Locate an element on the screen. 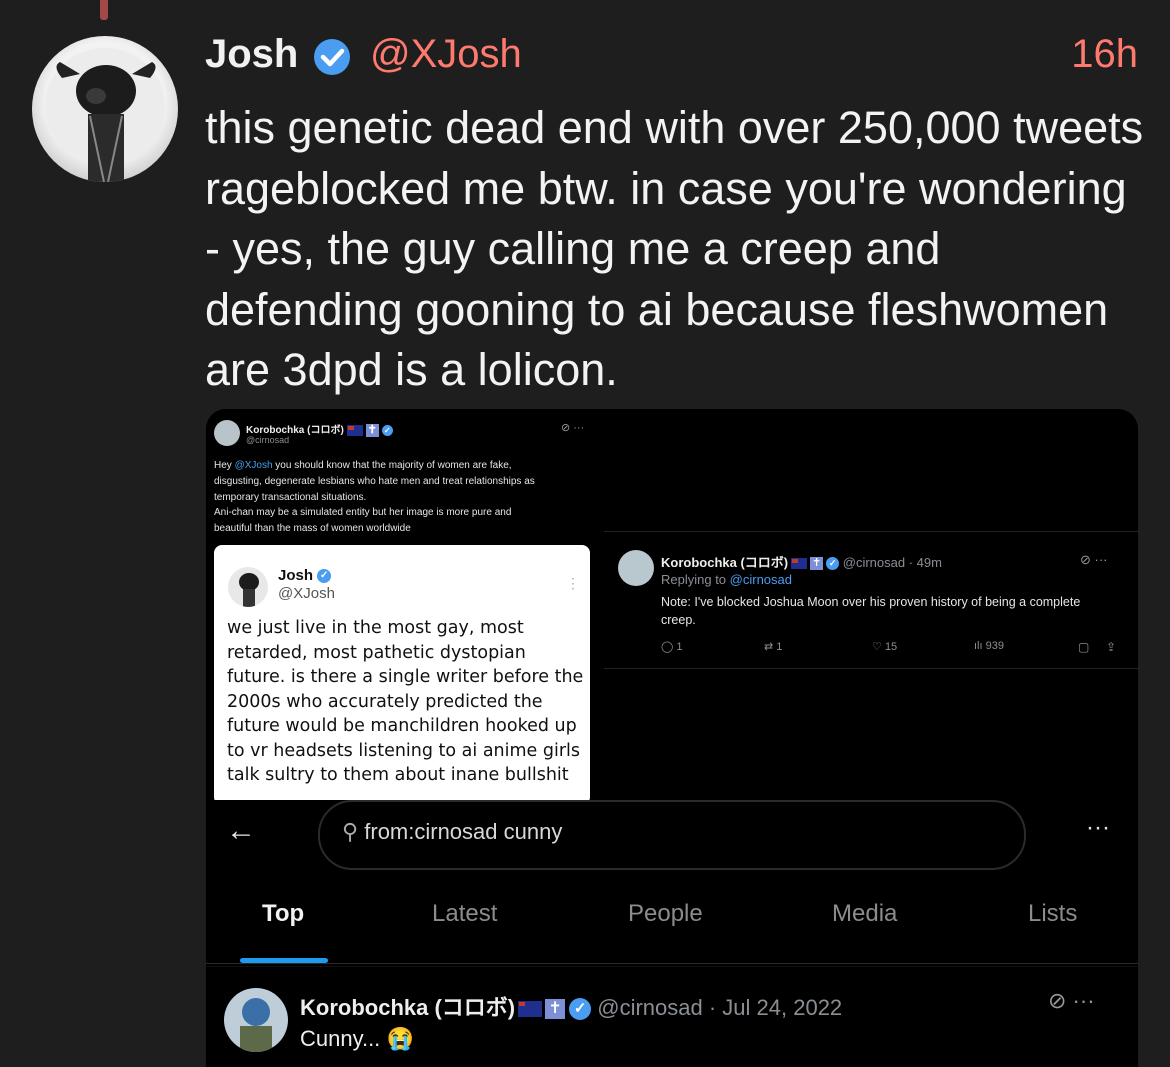 This screenshot has width=1170, height=1067. quote-name: Josh ✓ is located at coordinates (305, 575).